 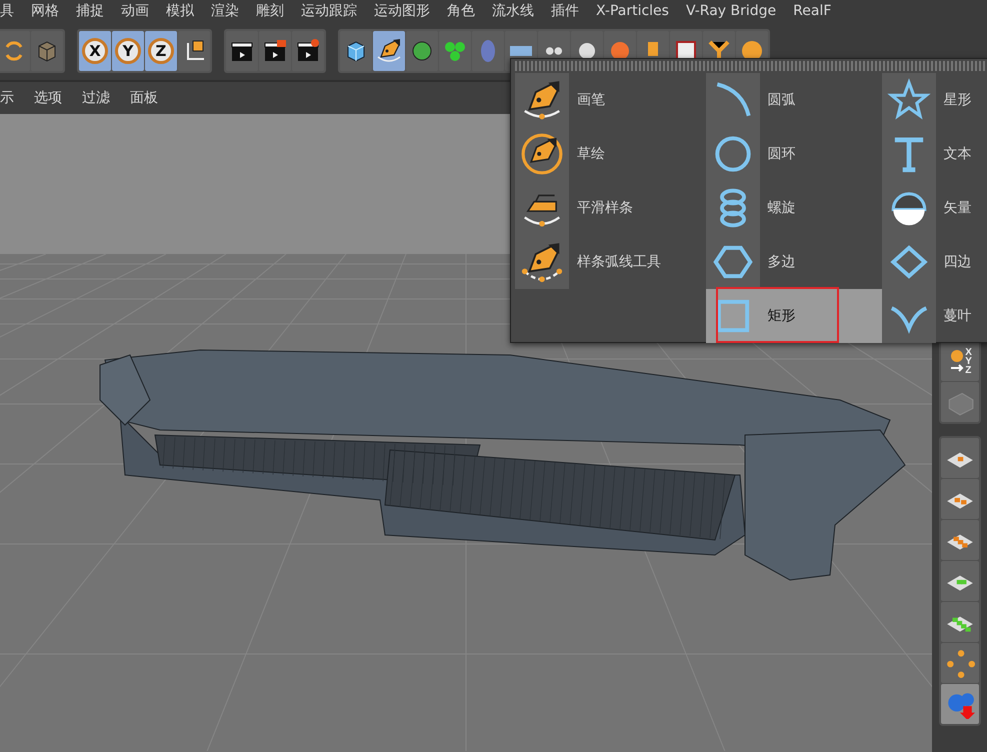 What do you see at coordinates (48, 98) in the screenshot?
I see `view-menu-item: 选项` at bounding box center [48, 98].